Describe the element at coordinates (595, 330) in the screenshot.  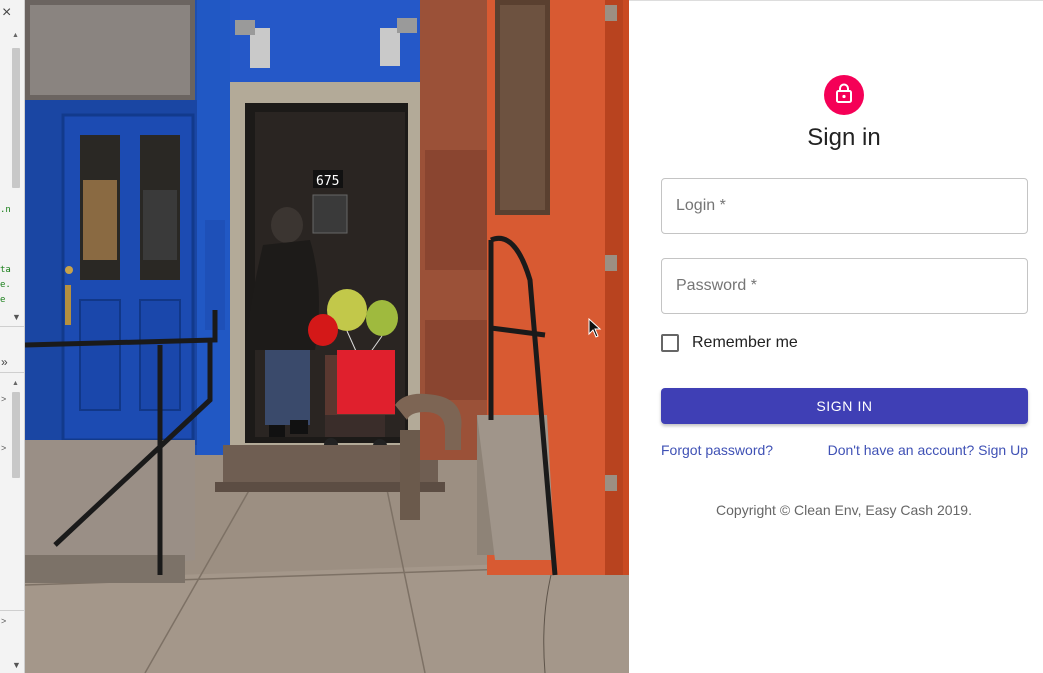
I see `mouse-cursor-icon` at that location.